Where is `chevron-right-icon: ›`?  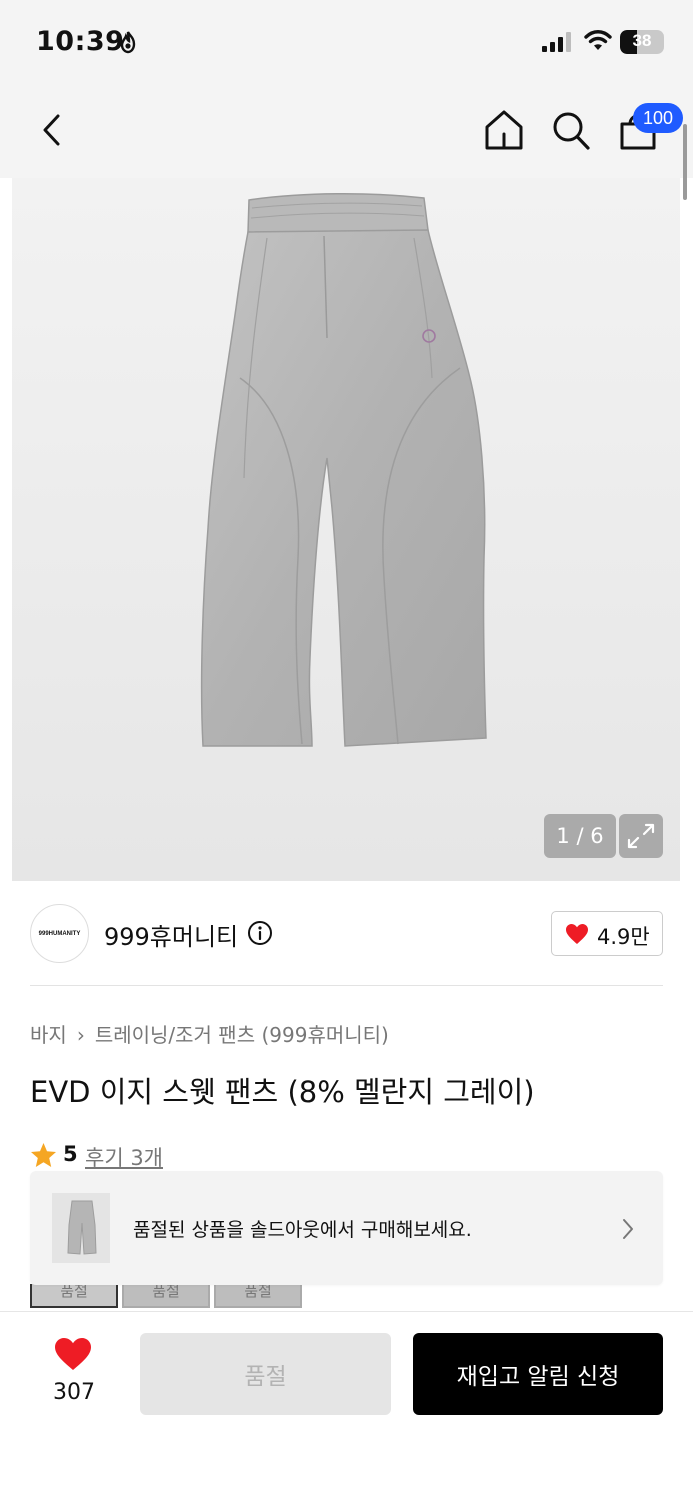
chevron-right-icon: › is located at coordinates (80, 1035).